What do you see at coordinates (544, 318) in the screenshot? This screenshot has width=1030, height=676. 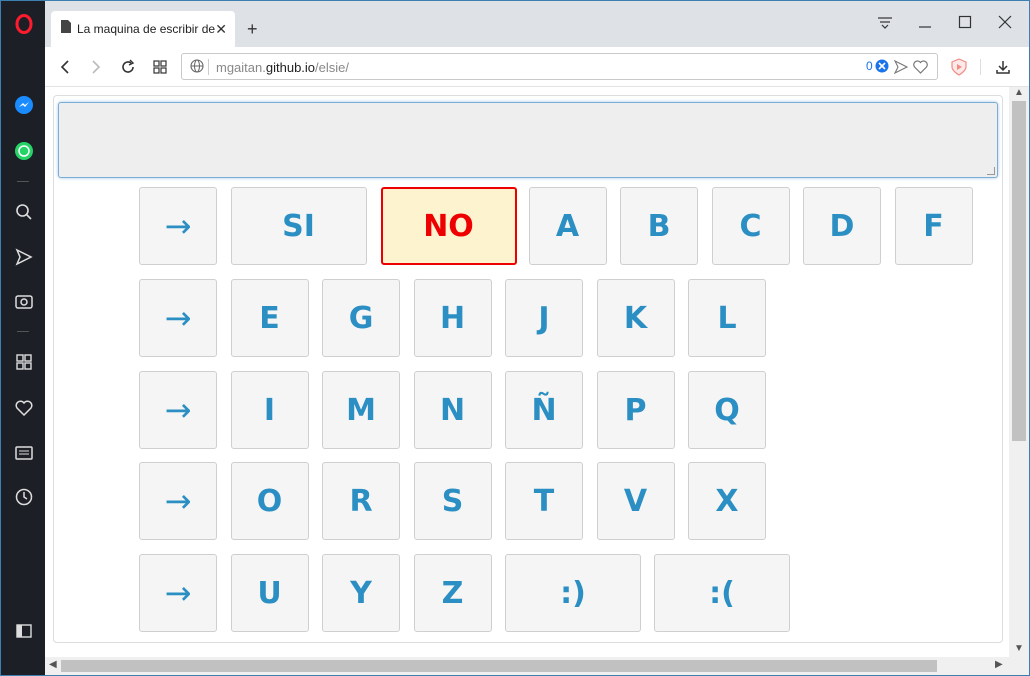 I see `key-j: J` at bounding box center [544, 318].